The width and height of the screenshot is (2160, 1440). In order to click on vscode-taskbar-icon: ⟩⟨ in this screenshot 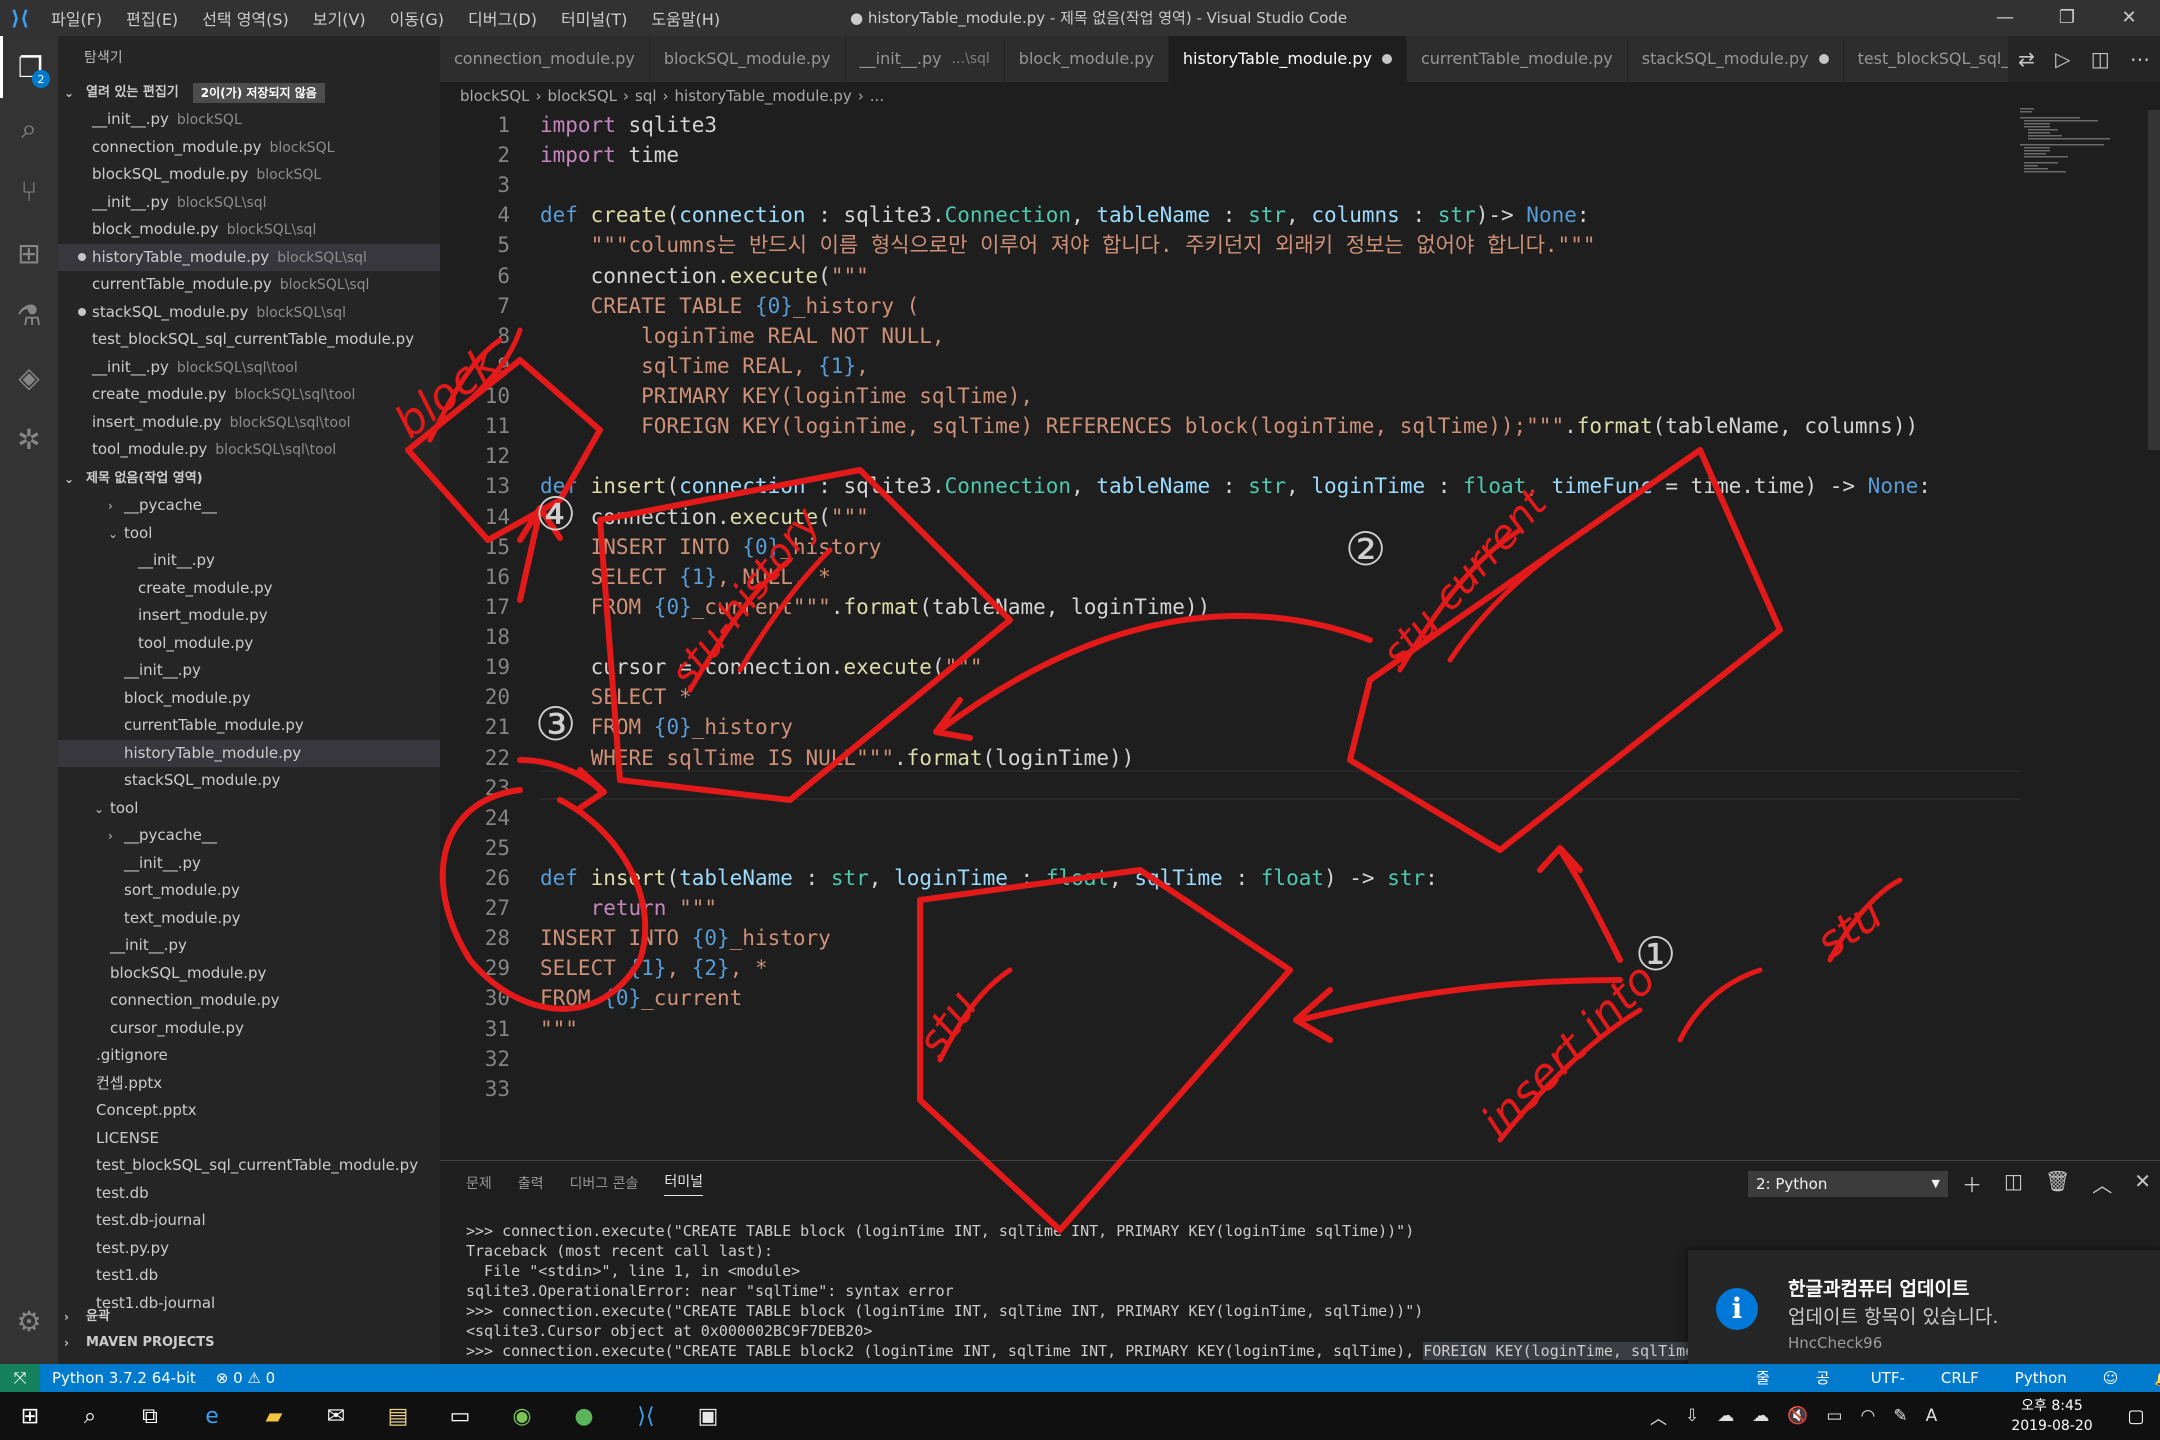, I will do `click(646, 1416)`.